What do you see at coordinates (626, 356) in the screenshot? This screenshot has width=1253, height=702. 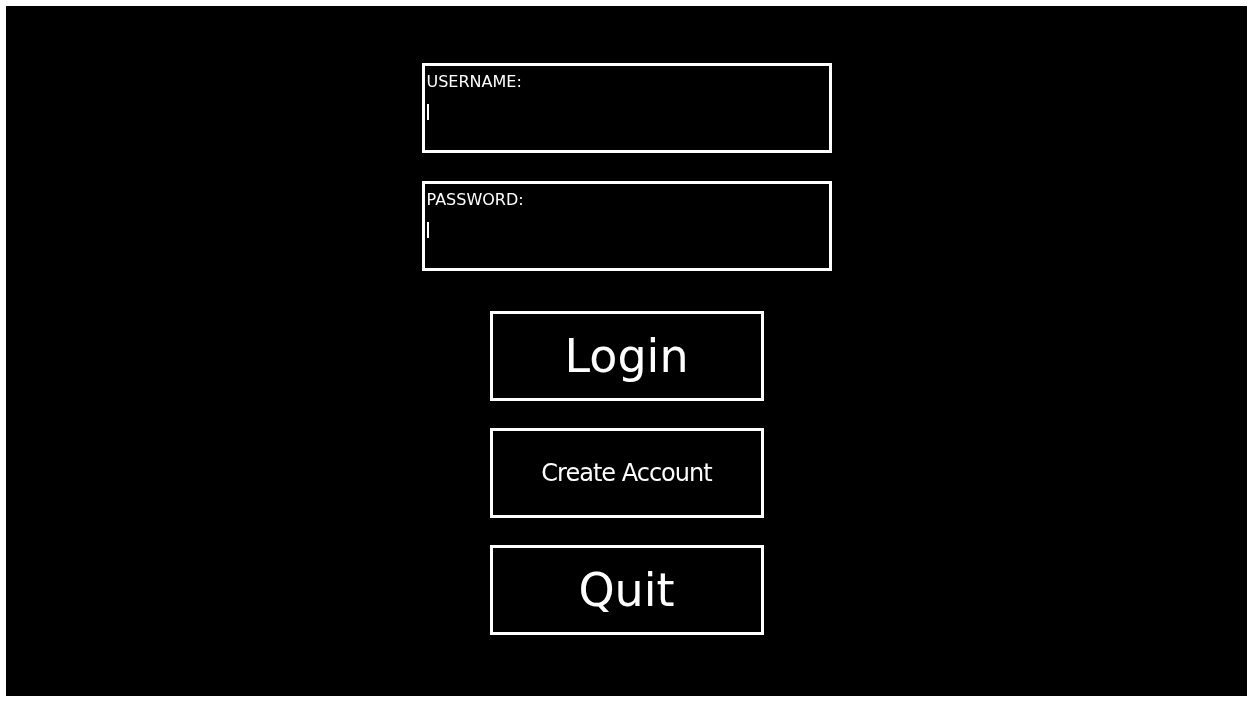 I see `menu-button: Login` at bounding box center [626, 356].